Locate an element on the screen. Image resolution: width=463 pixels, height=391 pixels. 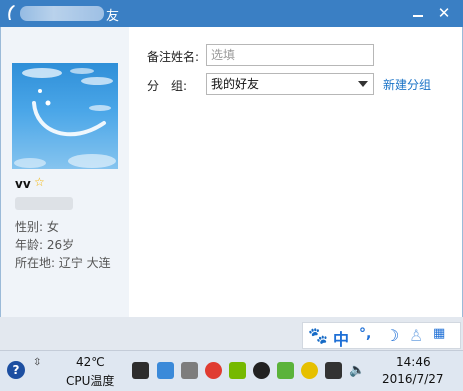
tray-nvidia-icon is located at coordinates (237, 370).